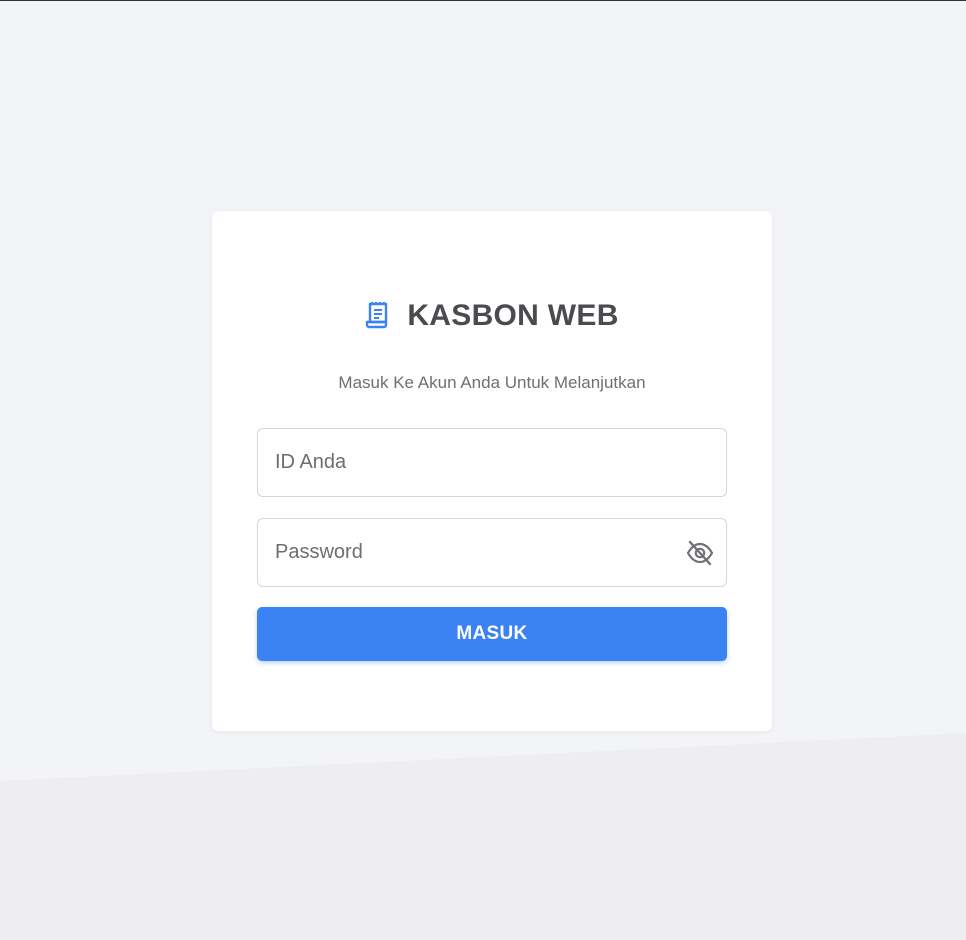  I want to click on receipt-icon, so click(378, 315).